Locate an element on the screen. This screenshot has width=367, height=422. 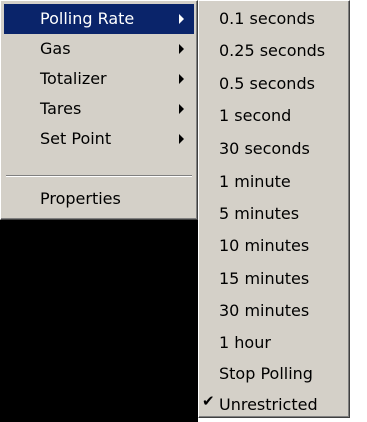
menu-item-label: Polling Rate is located at coordinates (87, 18).